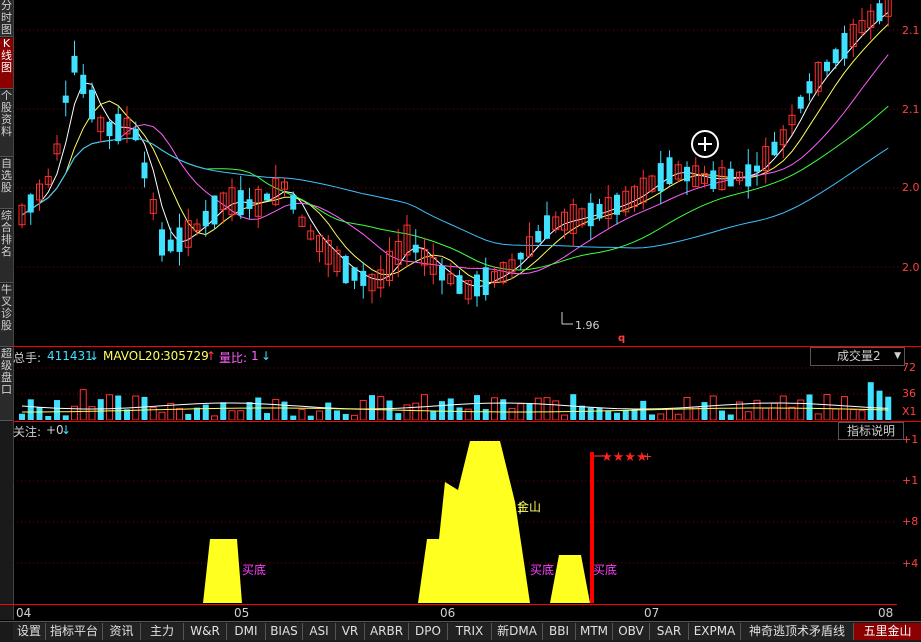 The height and width of the screenshot is (642, 921). Describe the element at coordinates (6, 18) in the screenshot. I see `tab-timeshare: 分时图` at that location.